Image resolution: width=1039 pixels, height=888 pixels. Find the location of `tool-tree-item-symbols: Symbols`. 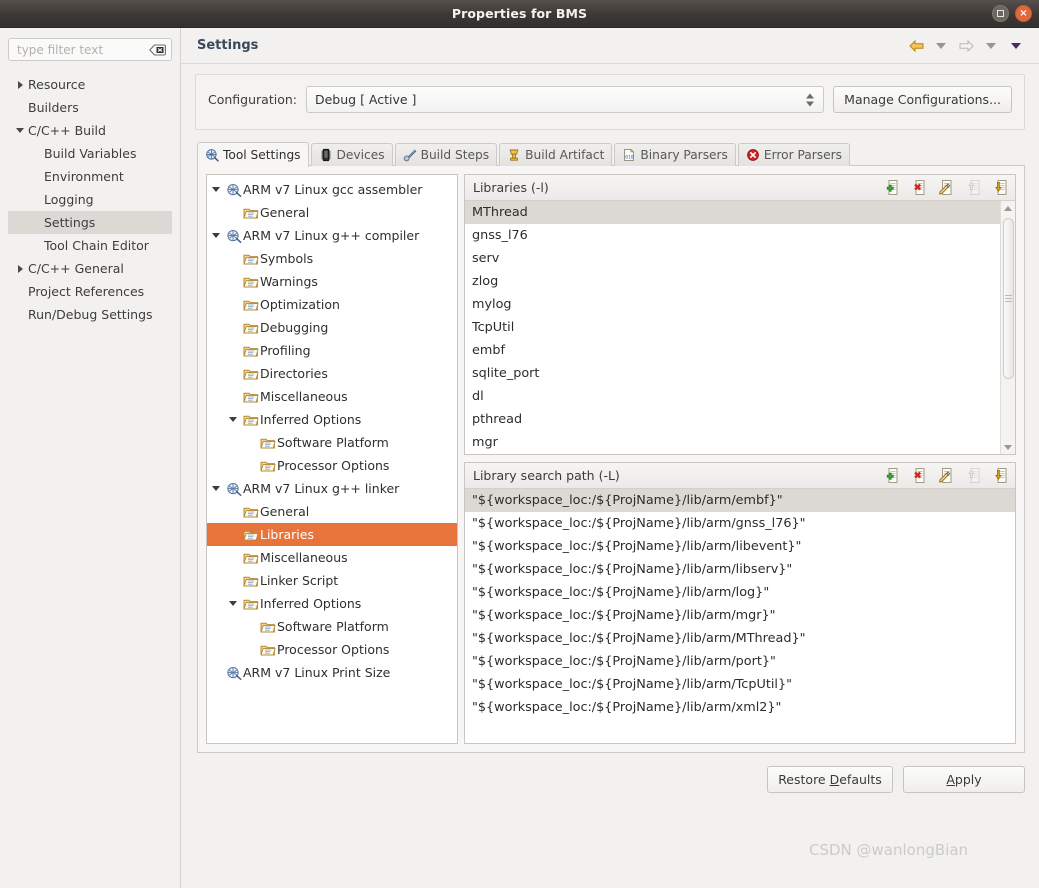

tool-tree-item-symbols: Symbols is located at coordinates (332, 258).